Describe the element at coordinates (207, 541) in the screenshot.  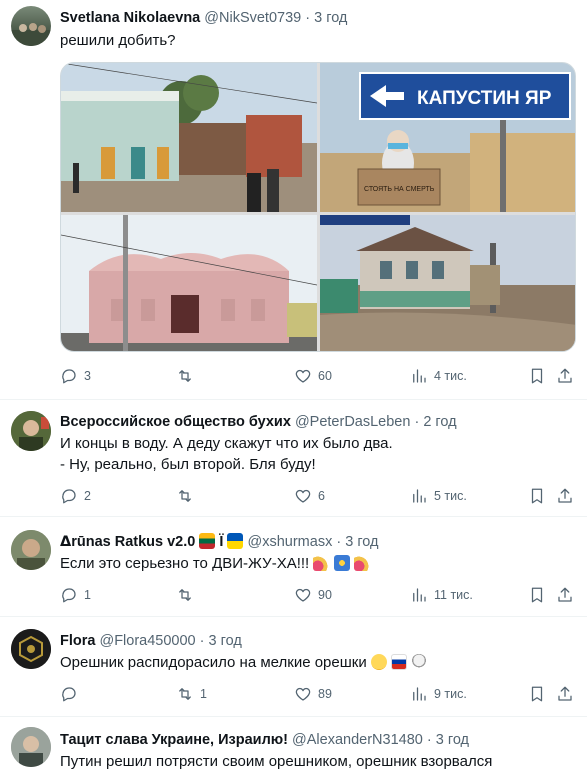
I see `lithuania-flag-icon` at that location.